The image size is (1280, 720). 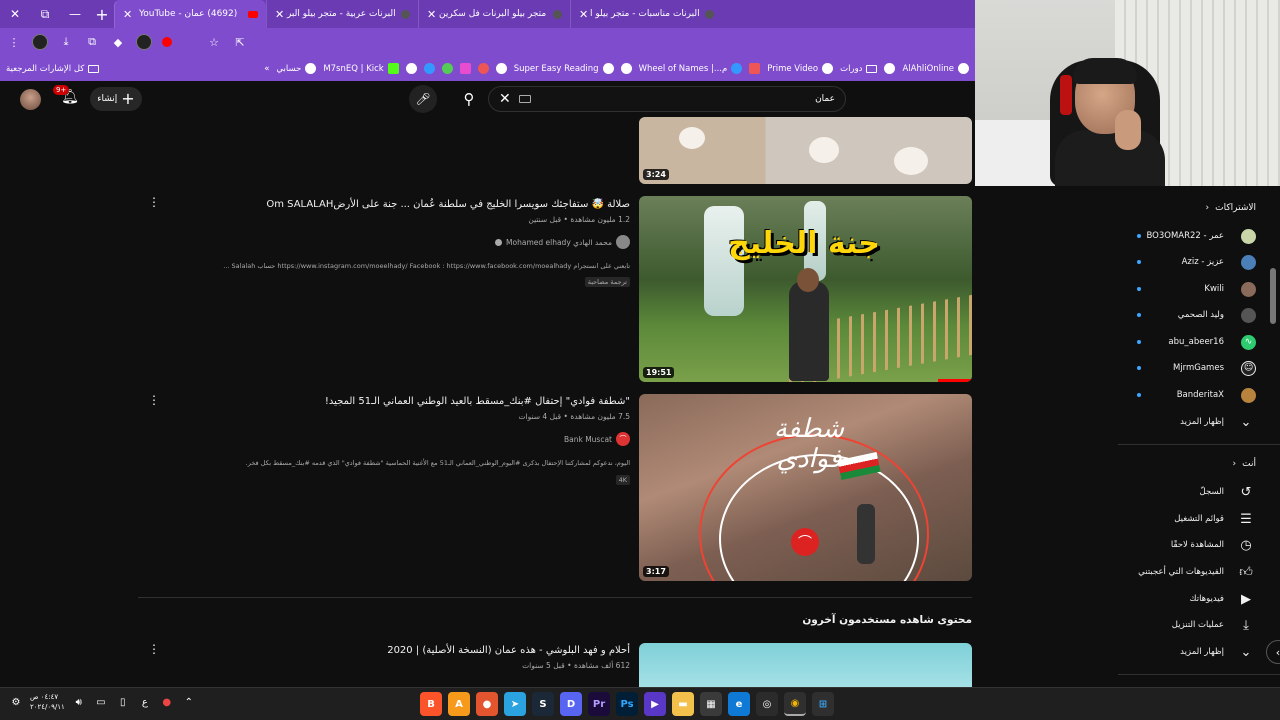 I want to click on bookmark-download, so click(x=447, y=68).